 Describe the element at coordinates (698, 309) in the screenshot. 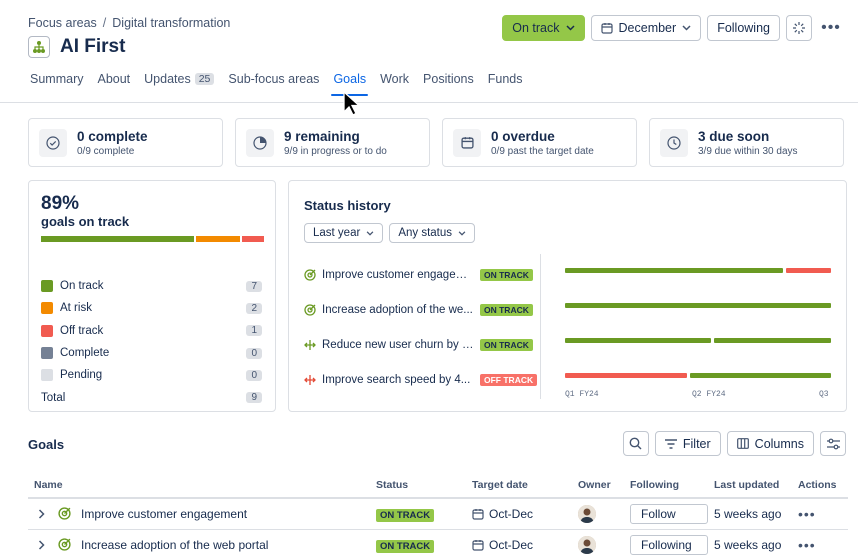

I see `timeline-row` at that location.